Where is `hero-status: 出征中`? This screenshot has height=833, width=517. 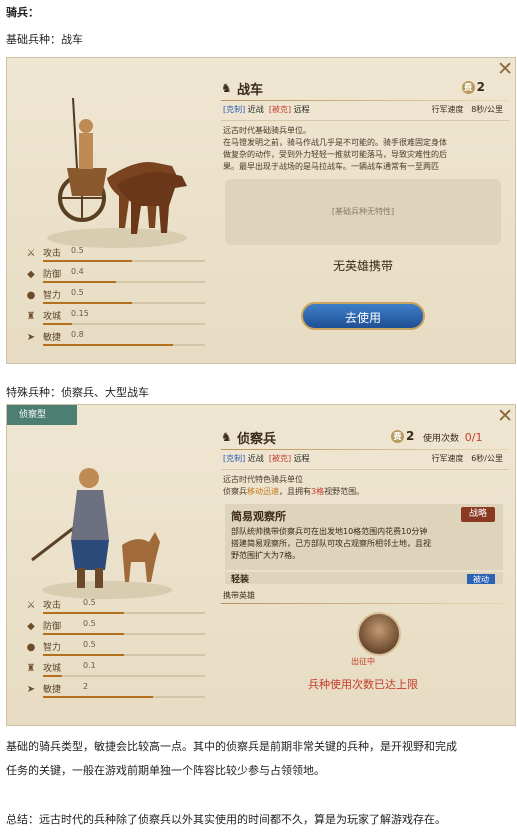 hero-status: 出征中 is located at coordinates (363, 661).